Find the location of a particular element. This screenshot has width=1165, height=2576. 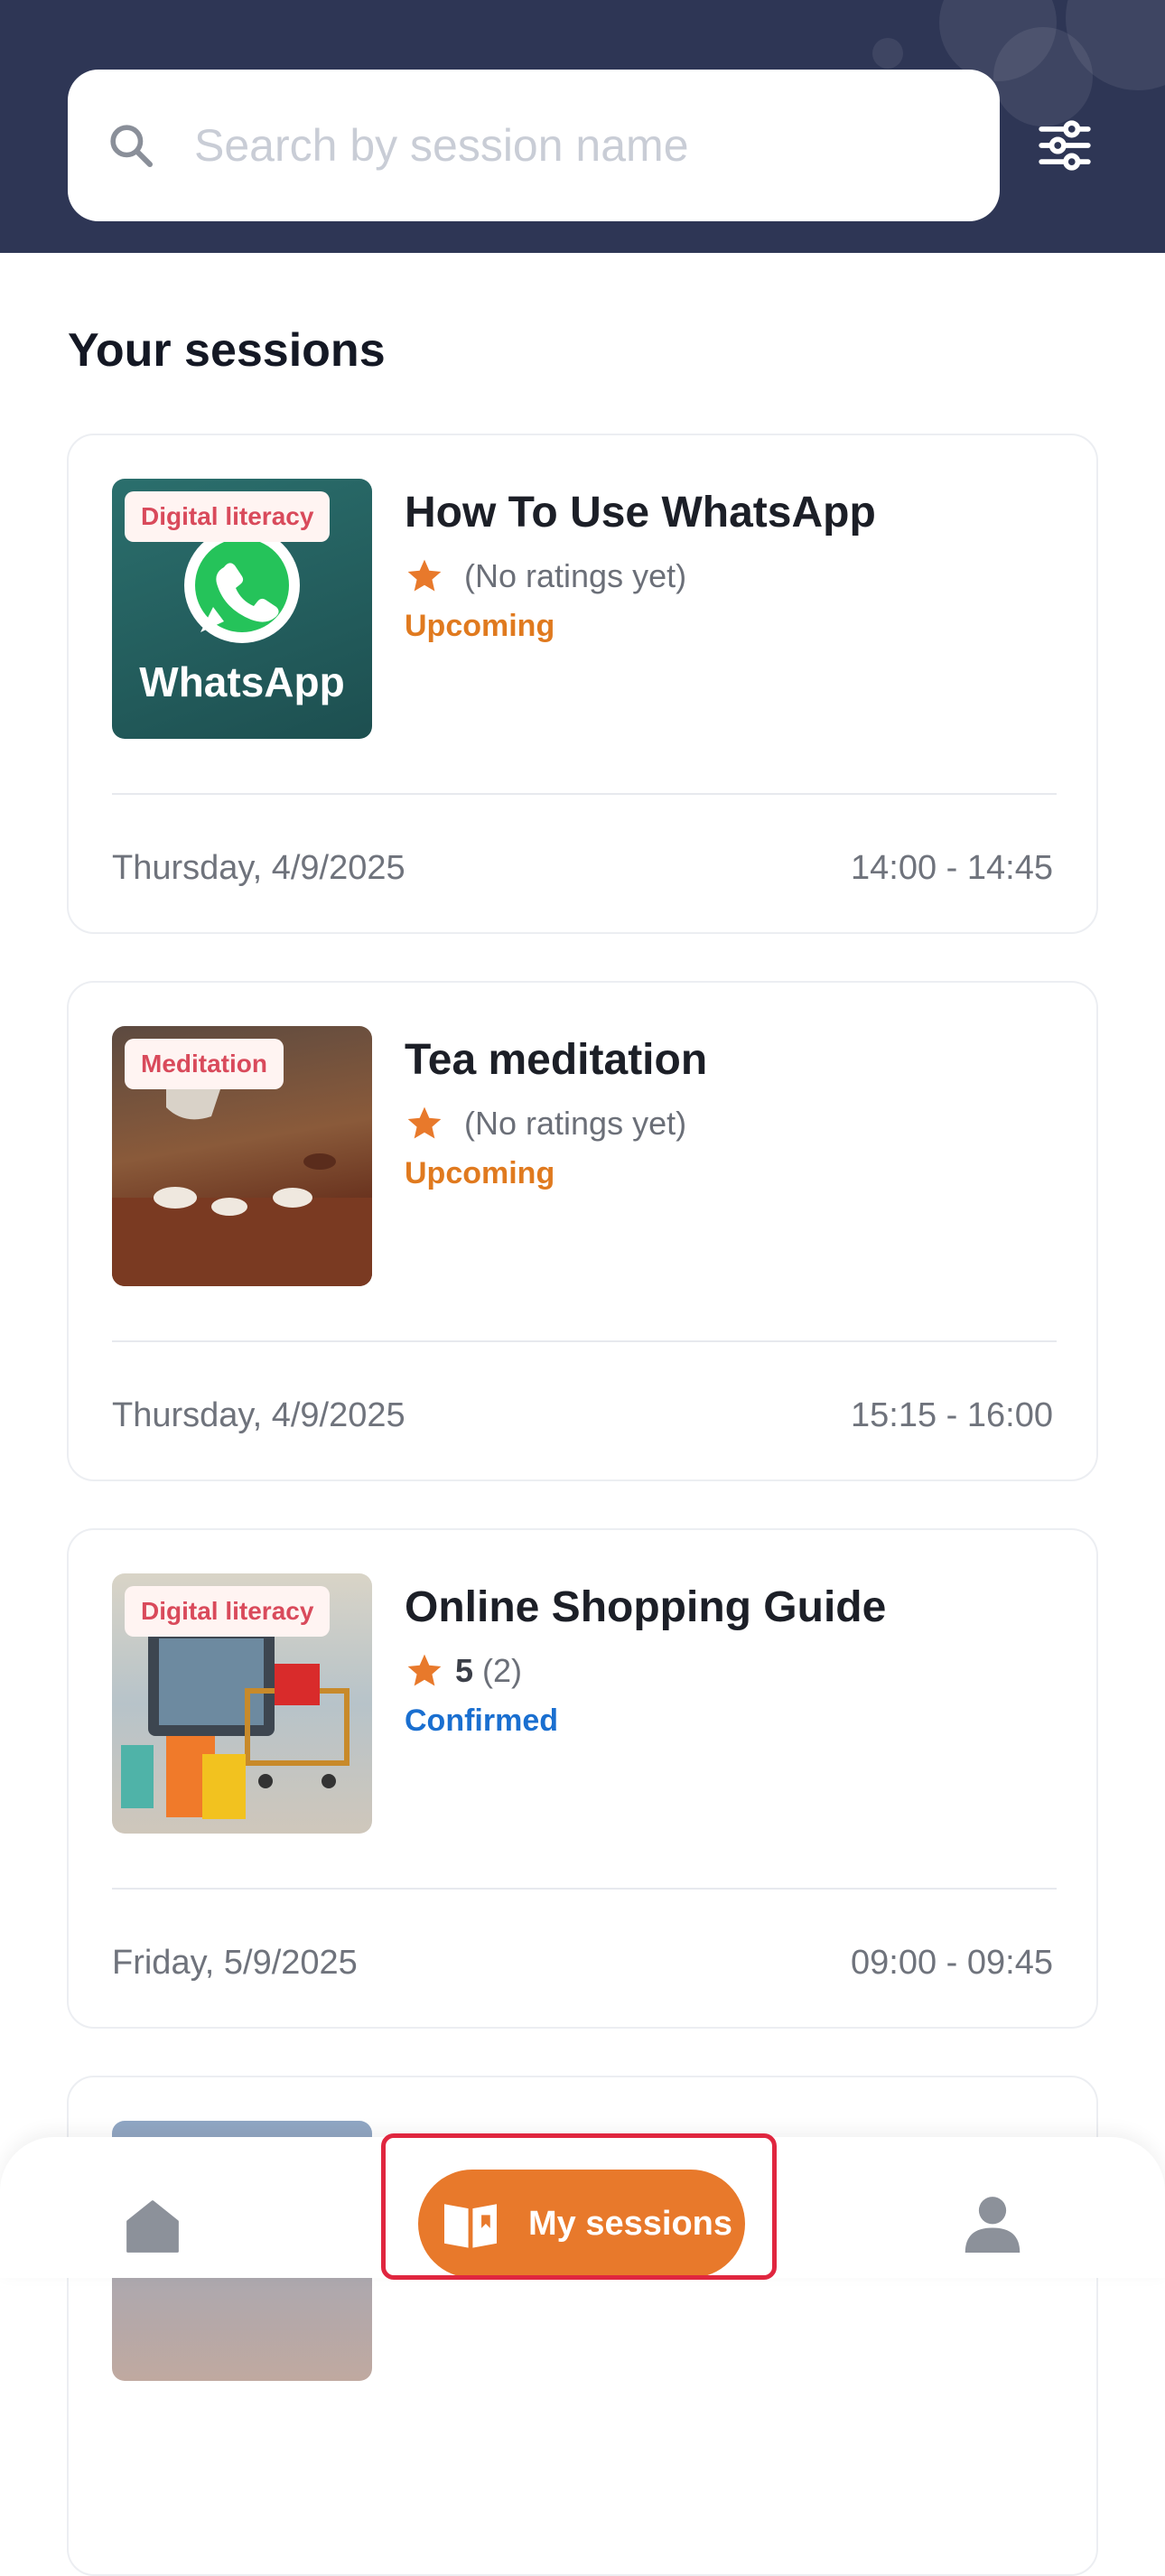

nav-my-sessions-button: My sessions is located at coordinates (581, 2224).